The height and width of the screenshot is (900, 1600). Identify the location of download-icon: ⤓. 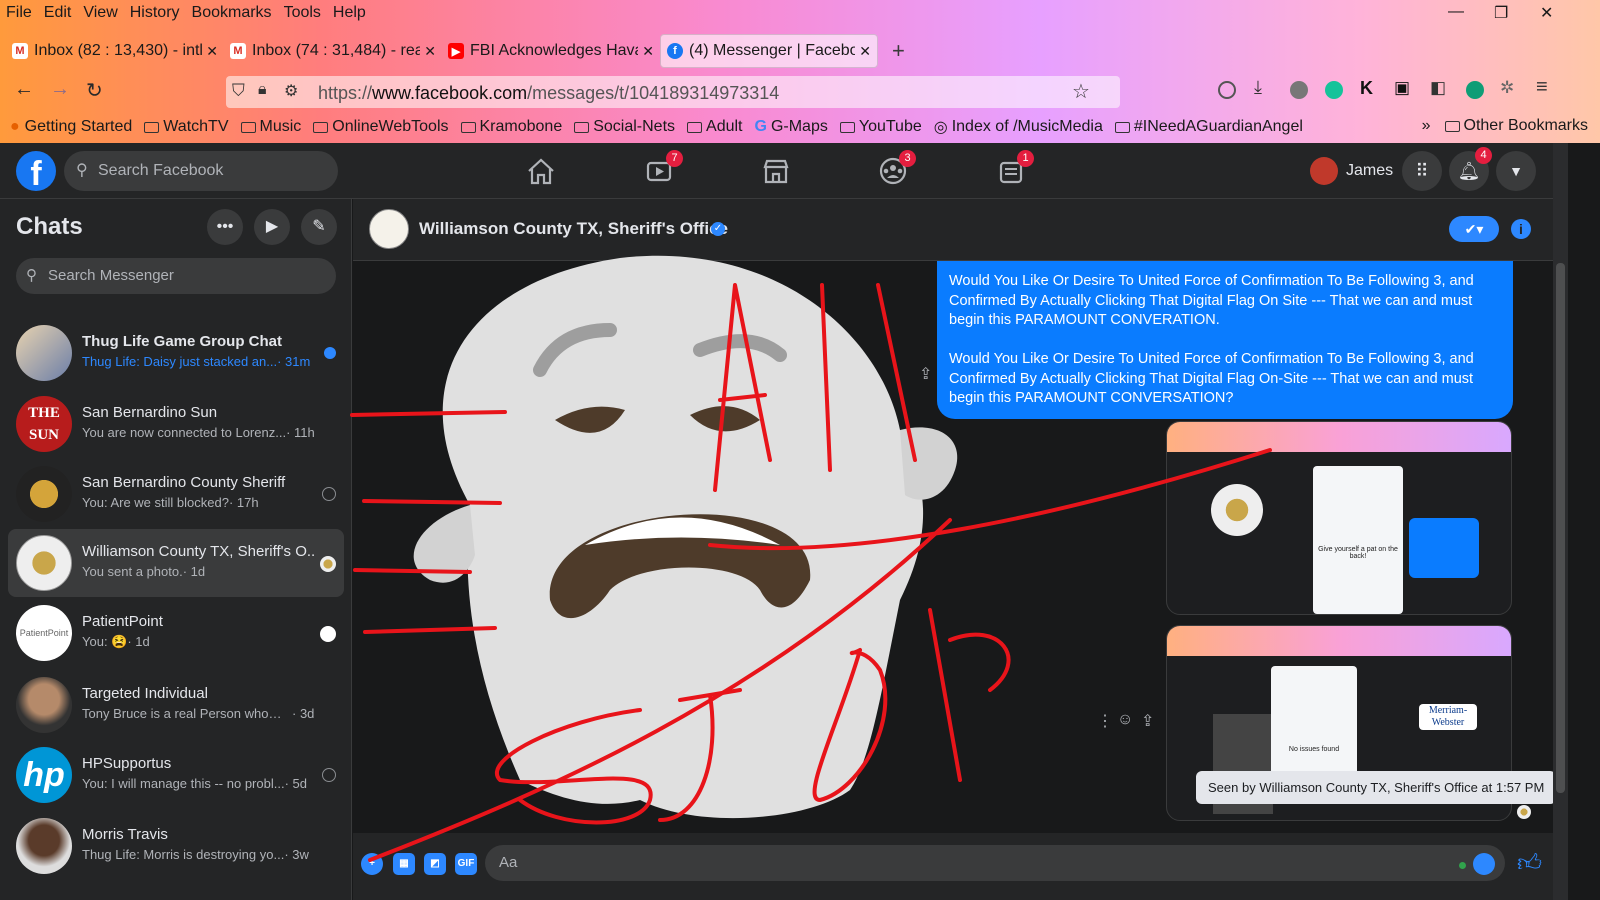
(1258, 87).